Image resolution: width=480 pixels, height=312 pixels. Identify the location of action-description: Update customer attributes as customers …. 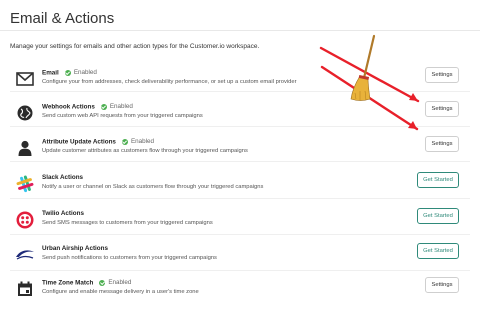
(145, 151).